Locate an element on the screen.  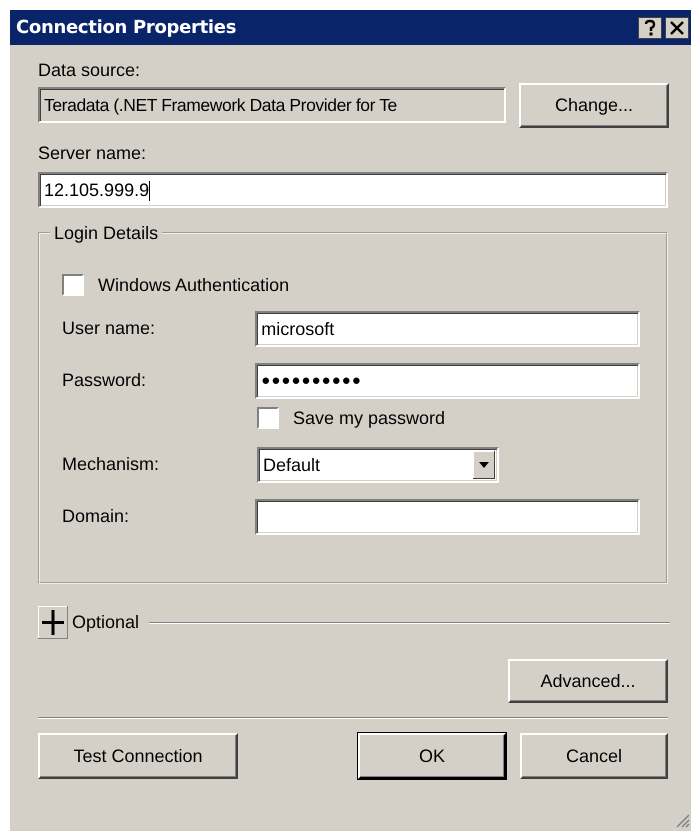
cancel-button: Cancel is located at coordinates (594, 756).